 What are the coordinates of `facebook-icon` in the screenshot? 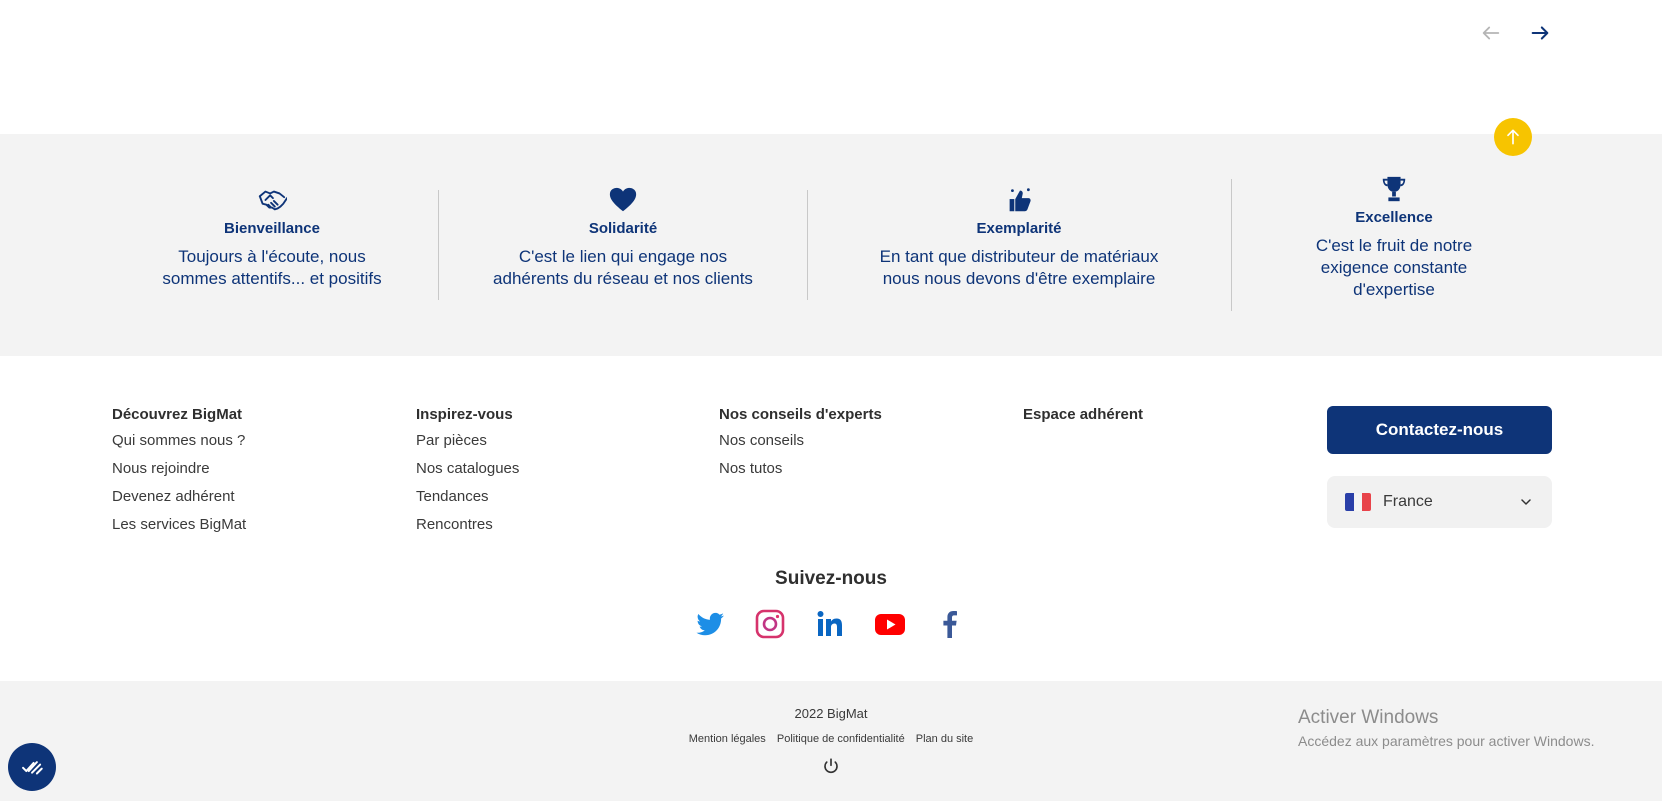 It's located at (950, 624).